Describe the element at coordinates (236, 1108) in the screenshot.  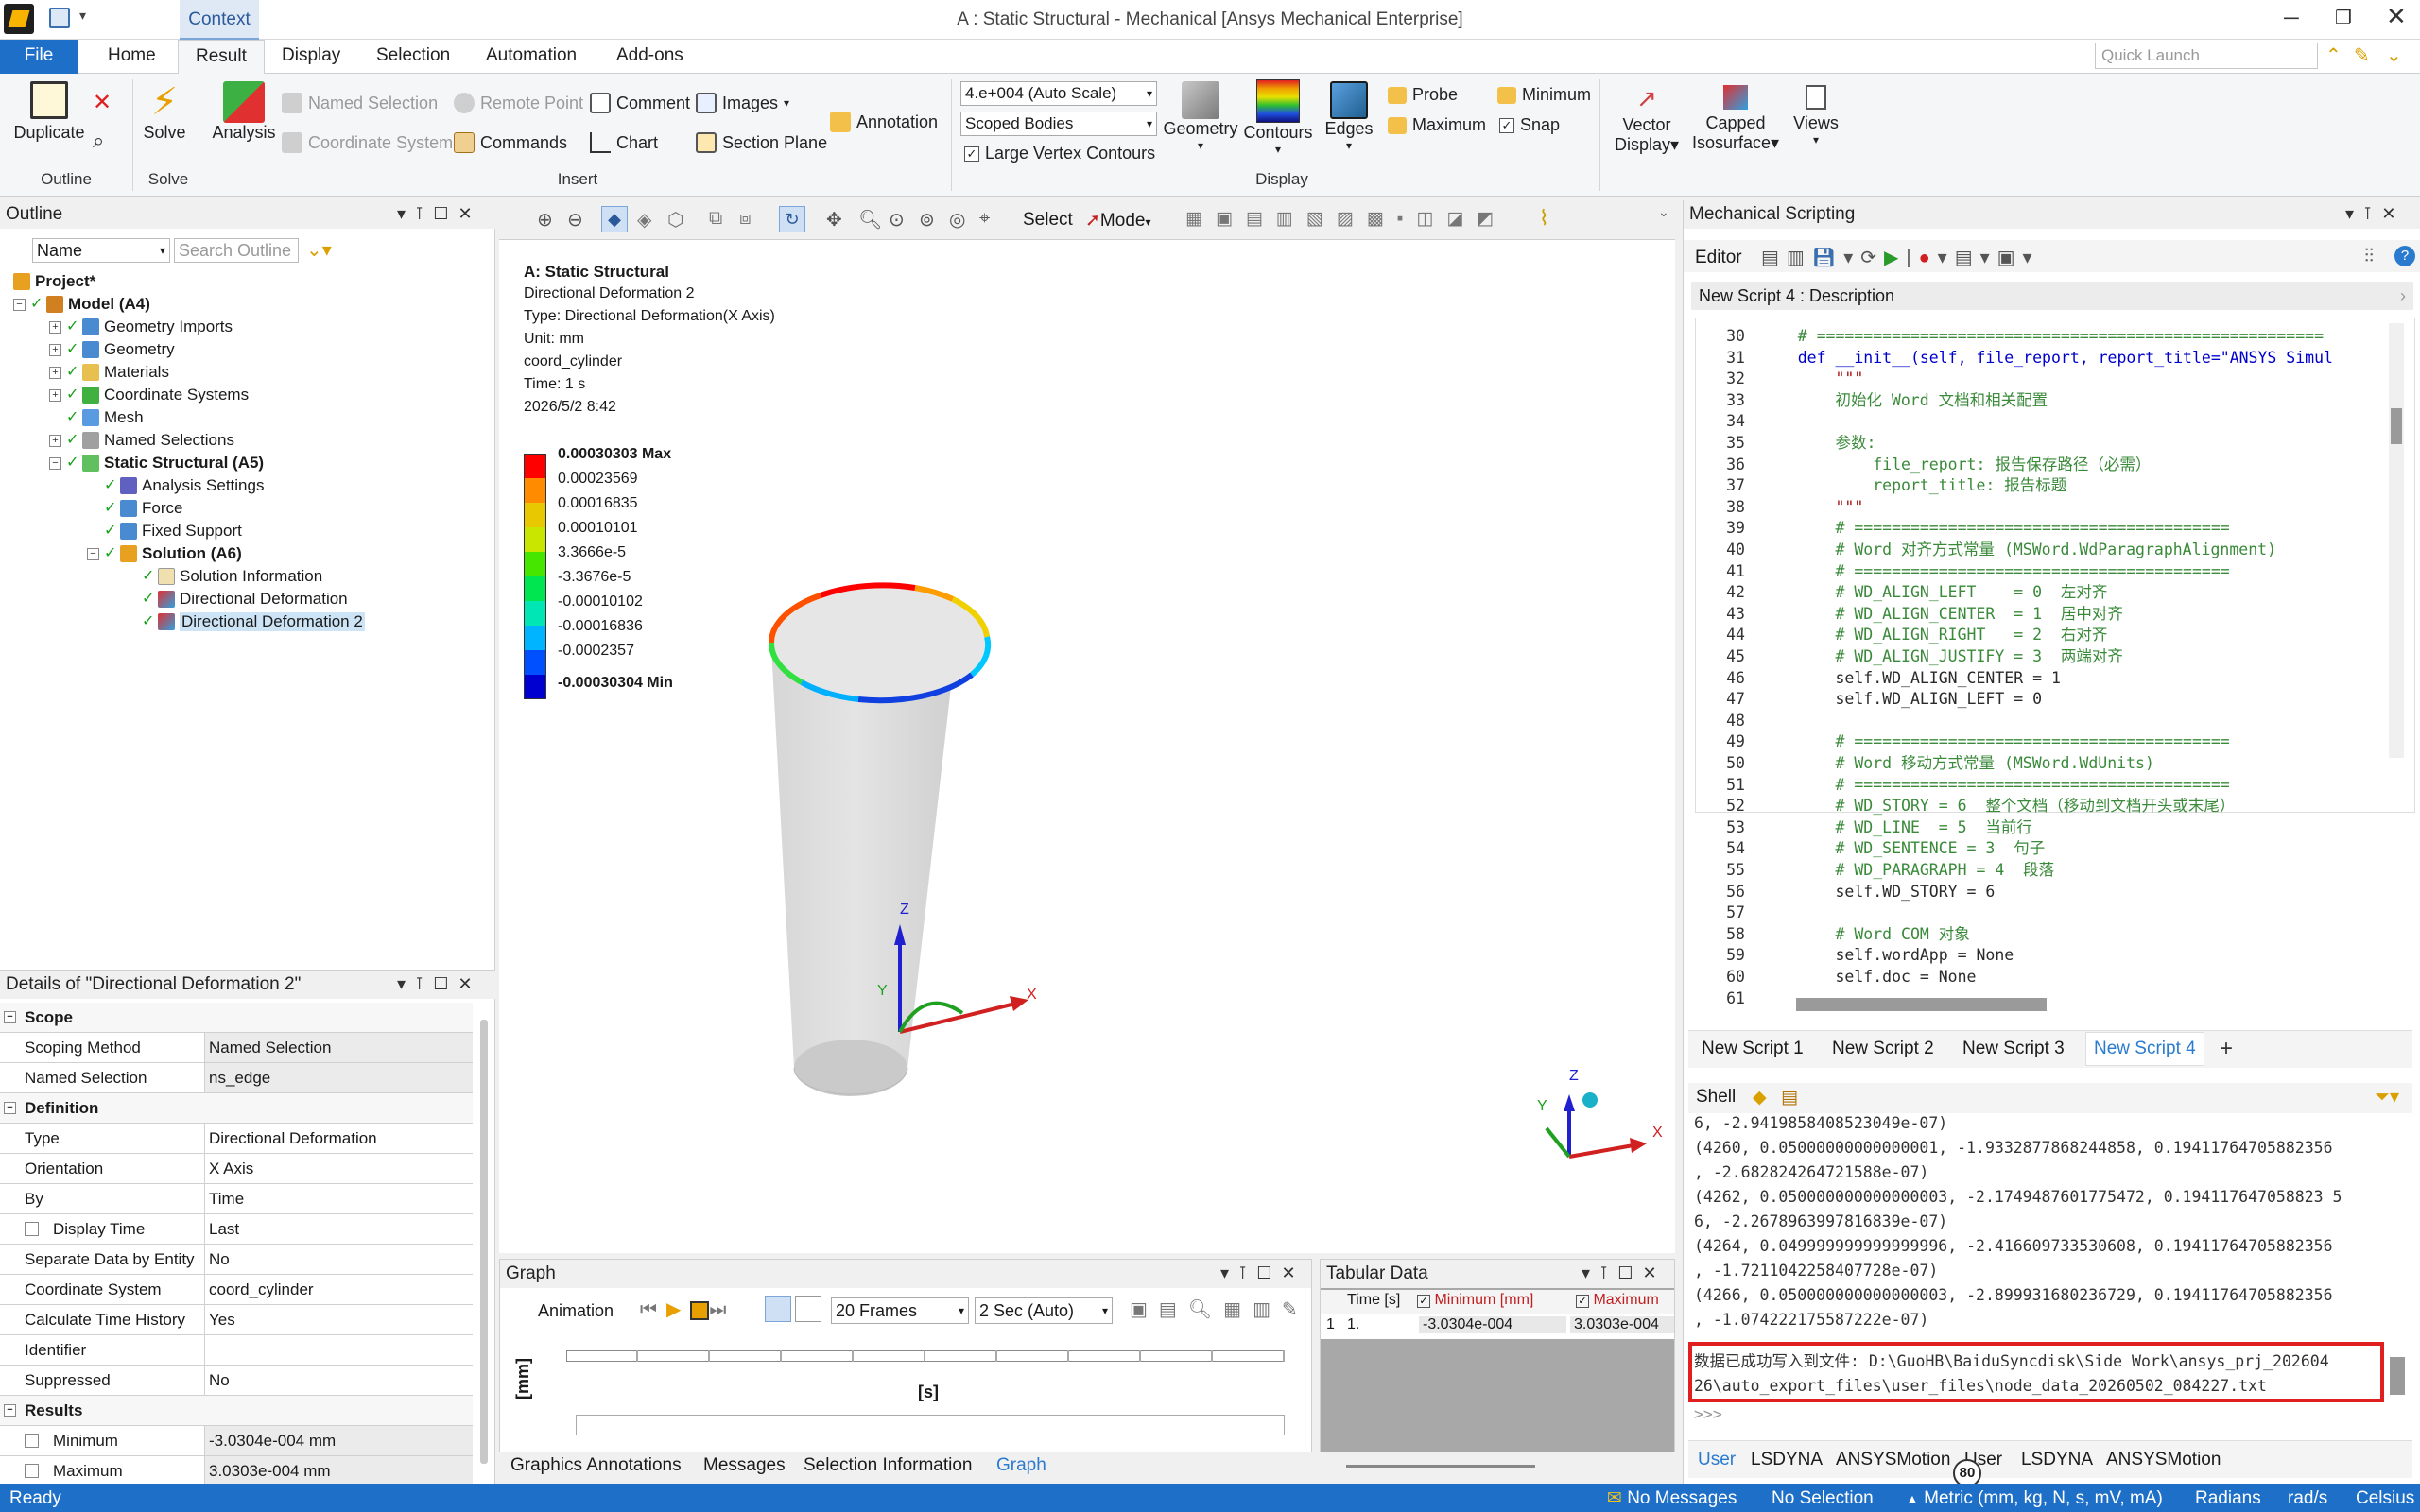
I see `details-section-definition: − Definition` at that location.